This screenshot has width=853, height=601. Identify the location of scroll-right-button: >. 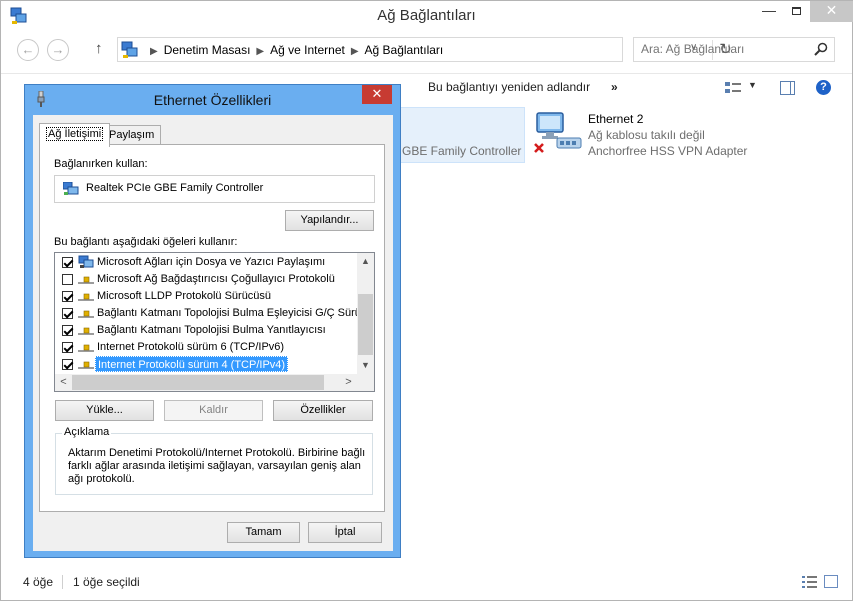
(348, 382).